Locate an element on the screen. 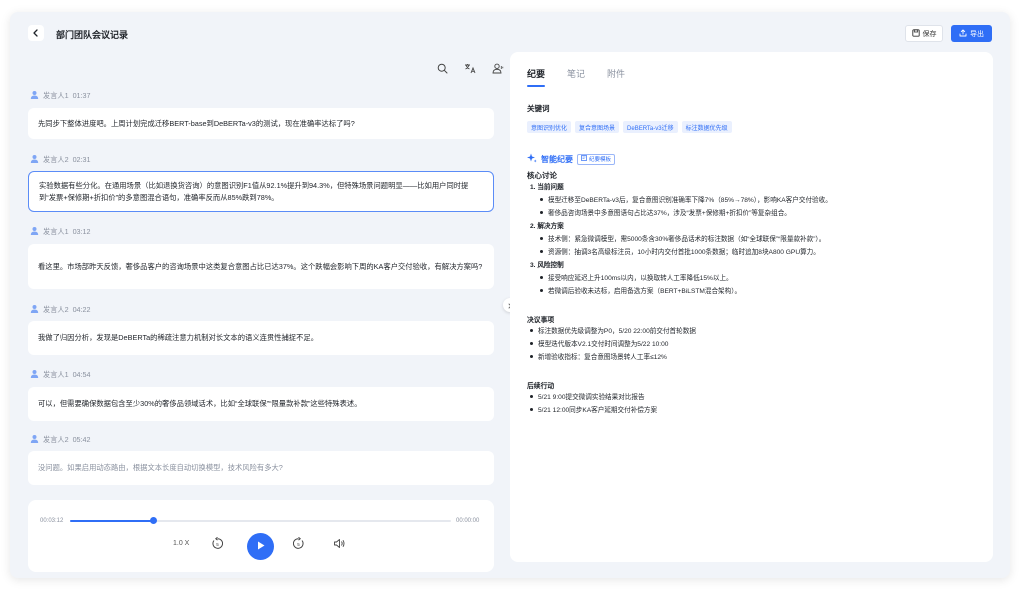 The height and width of the screenshot is (595, 1024). message-header: 发言人2 04:22 is located at coordinates (60, 309).